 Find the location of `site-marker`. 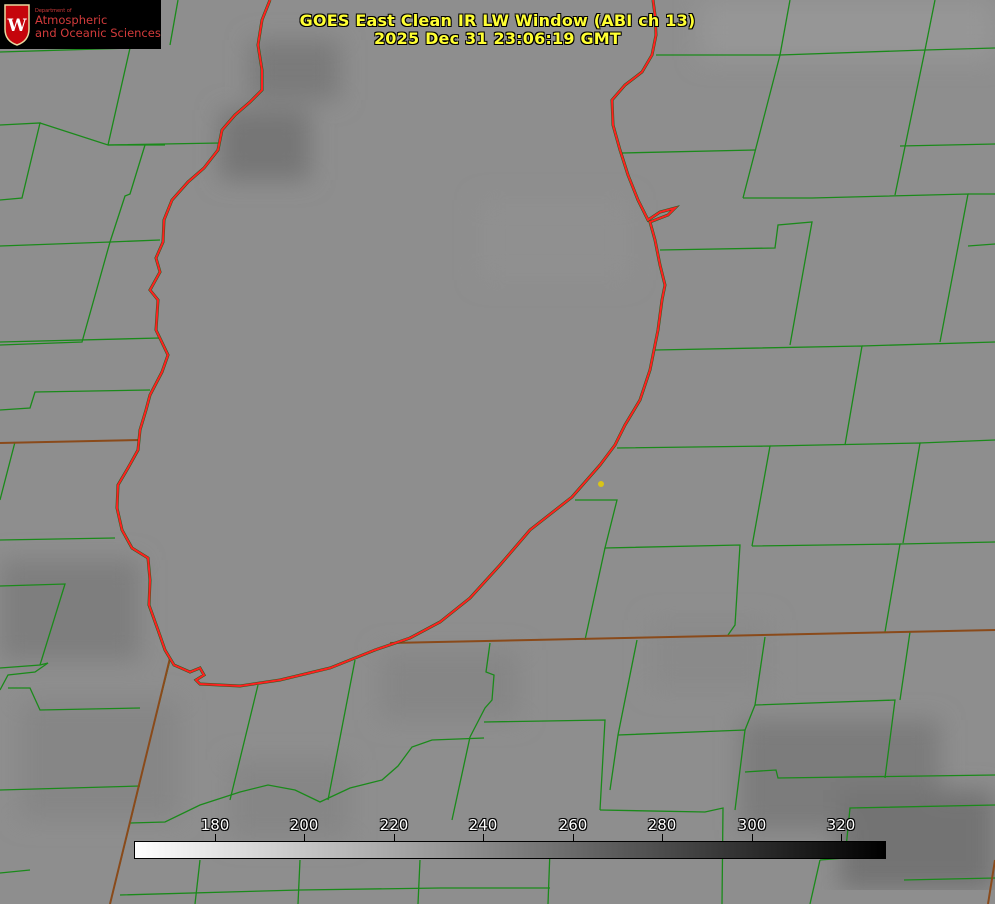

site-marker is located at coordinates (601, 484).